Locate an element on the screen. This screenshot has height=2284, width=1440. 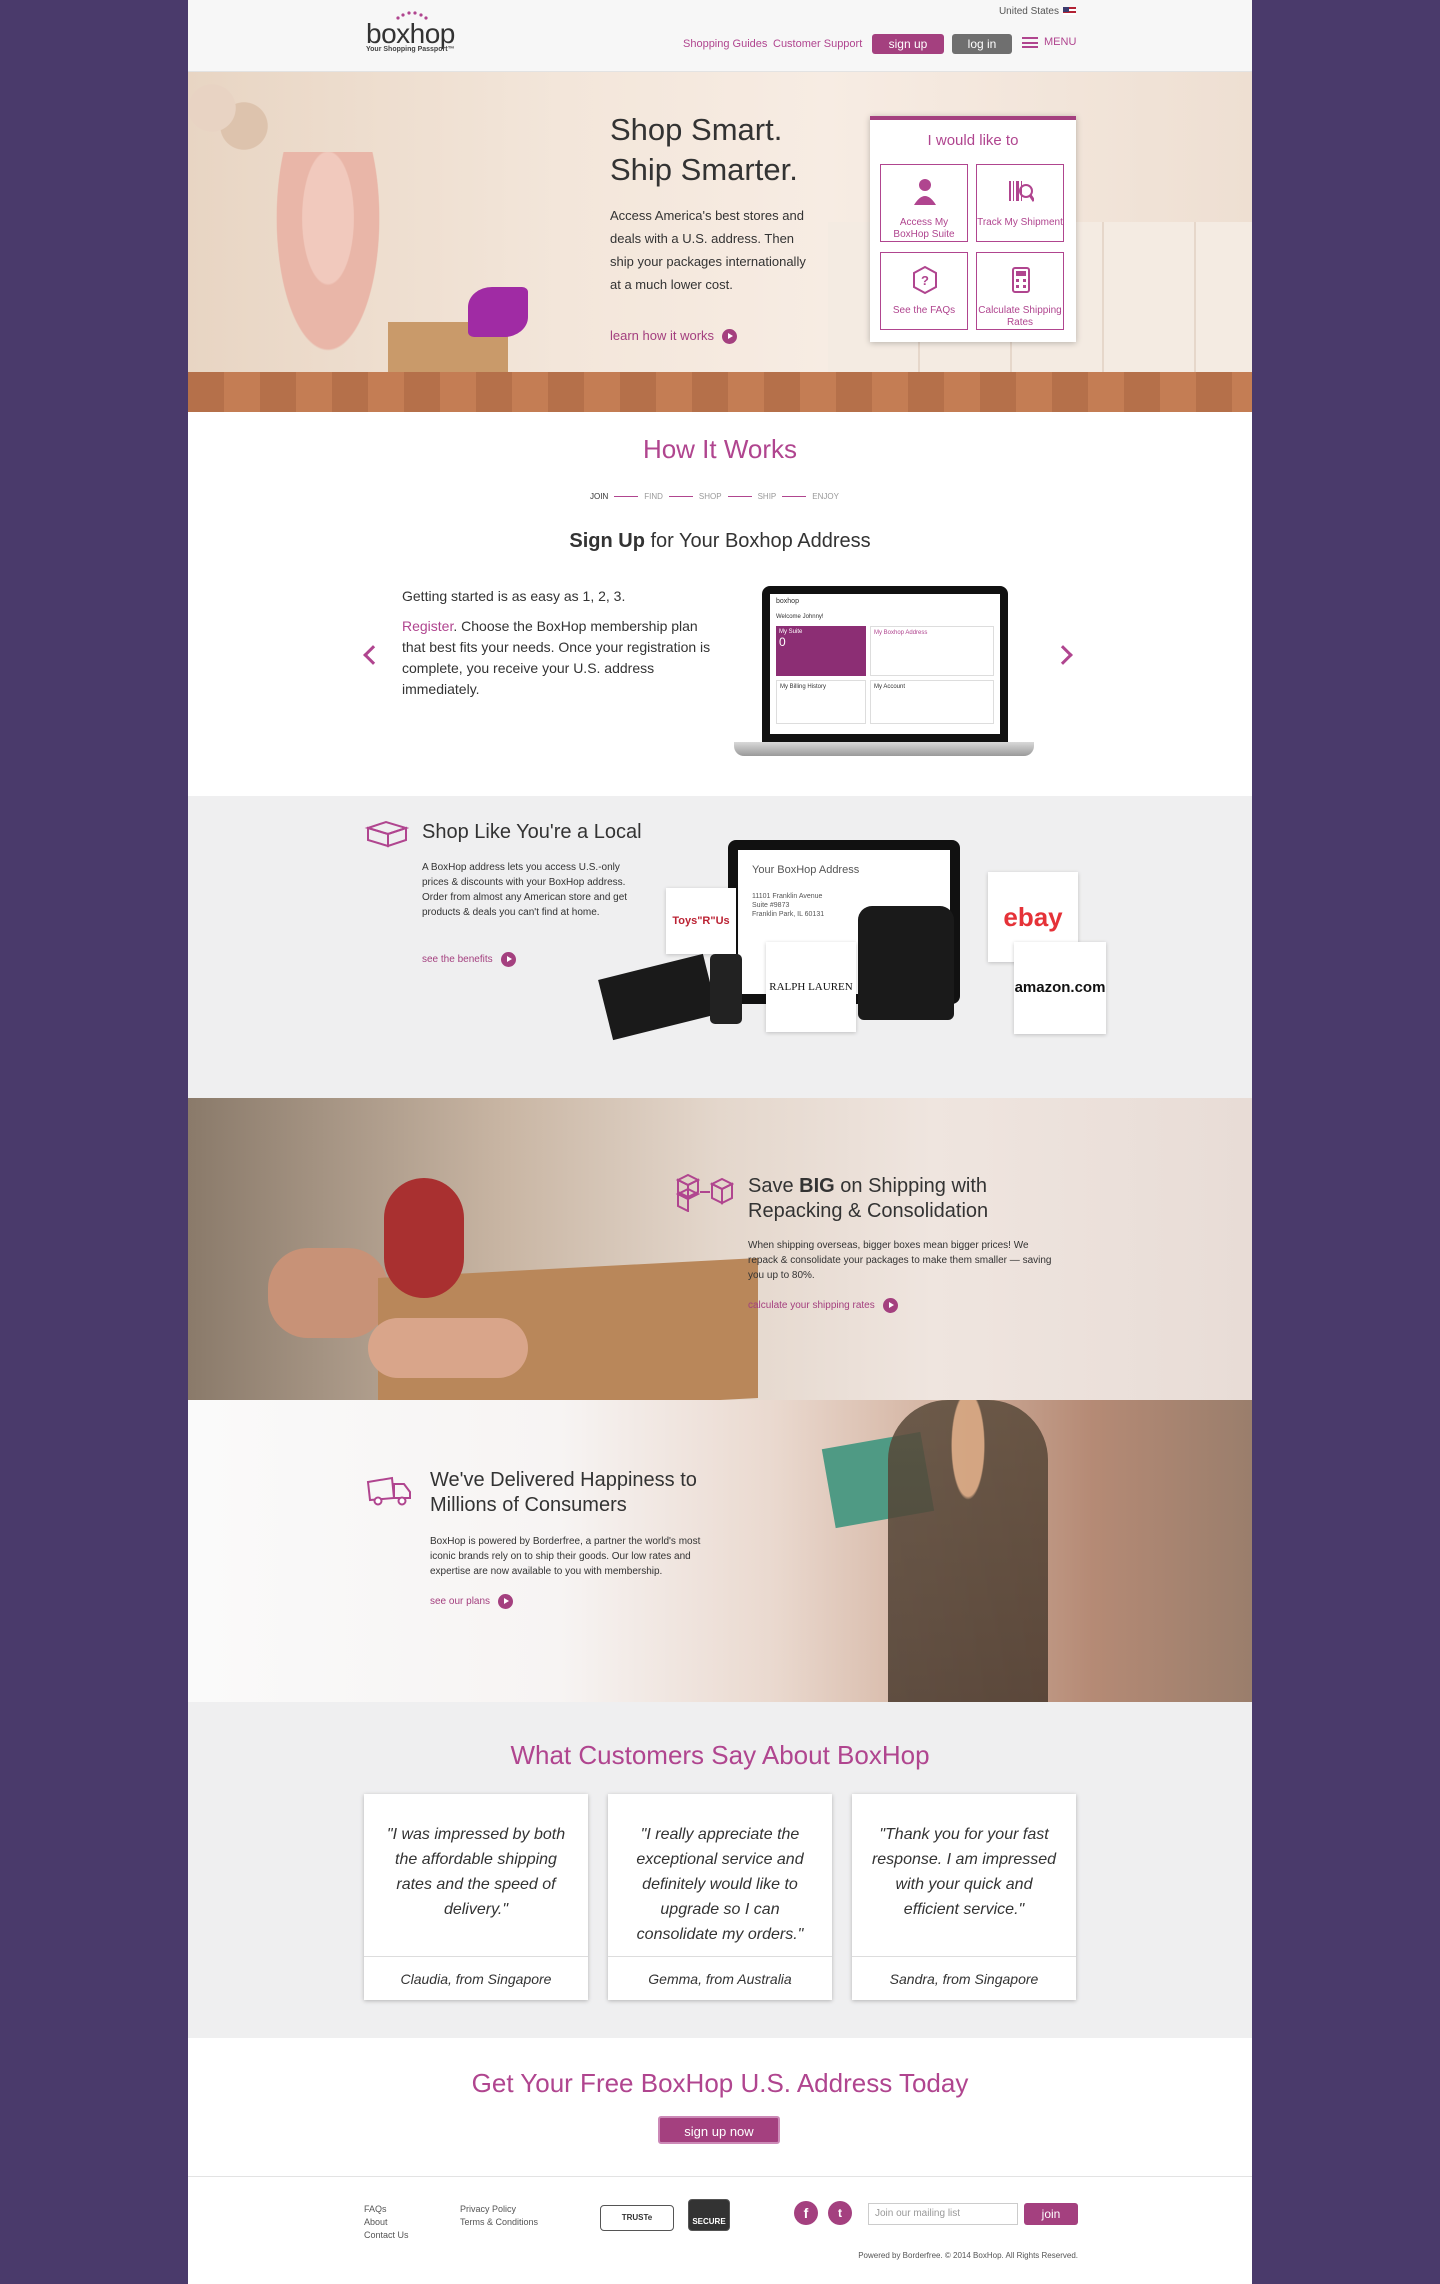
footer-link-faqs: FAQs is located at coordinates (386, 2209).